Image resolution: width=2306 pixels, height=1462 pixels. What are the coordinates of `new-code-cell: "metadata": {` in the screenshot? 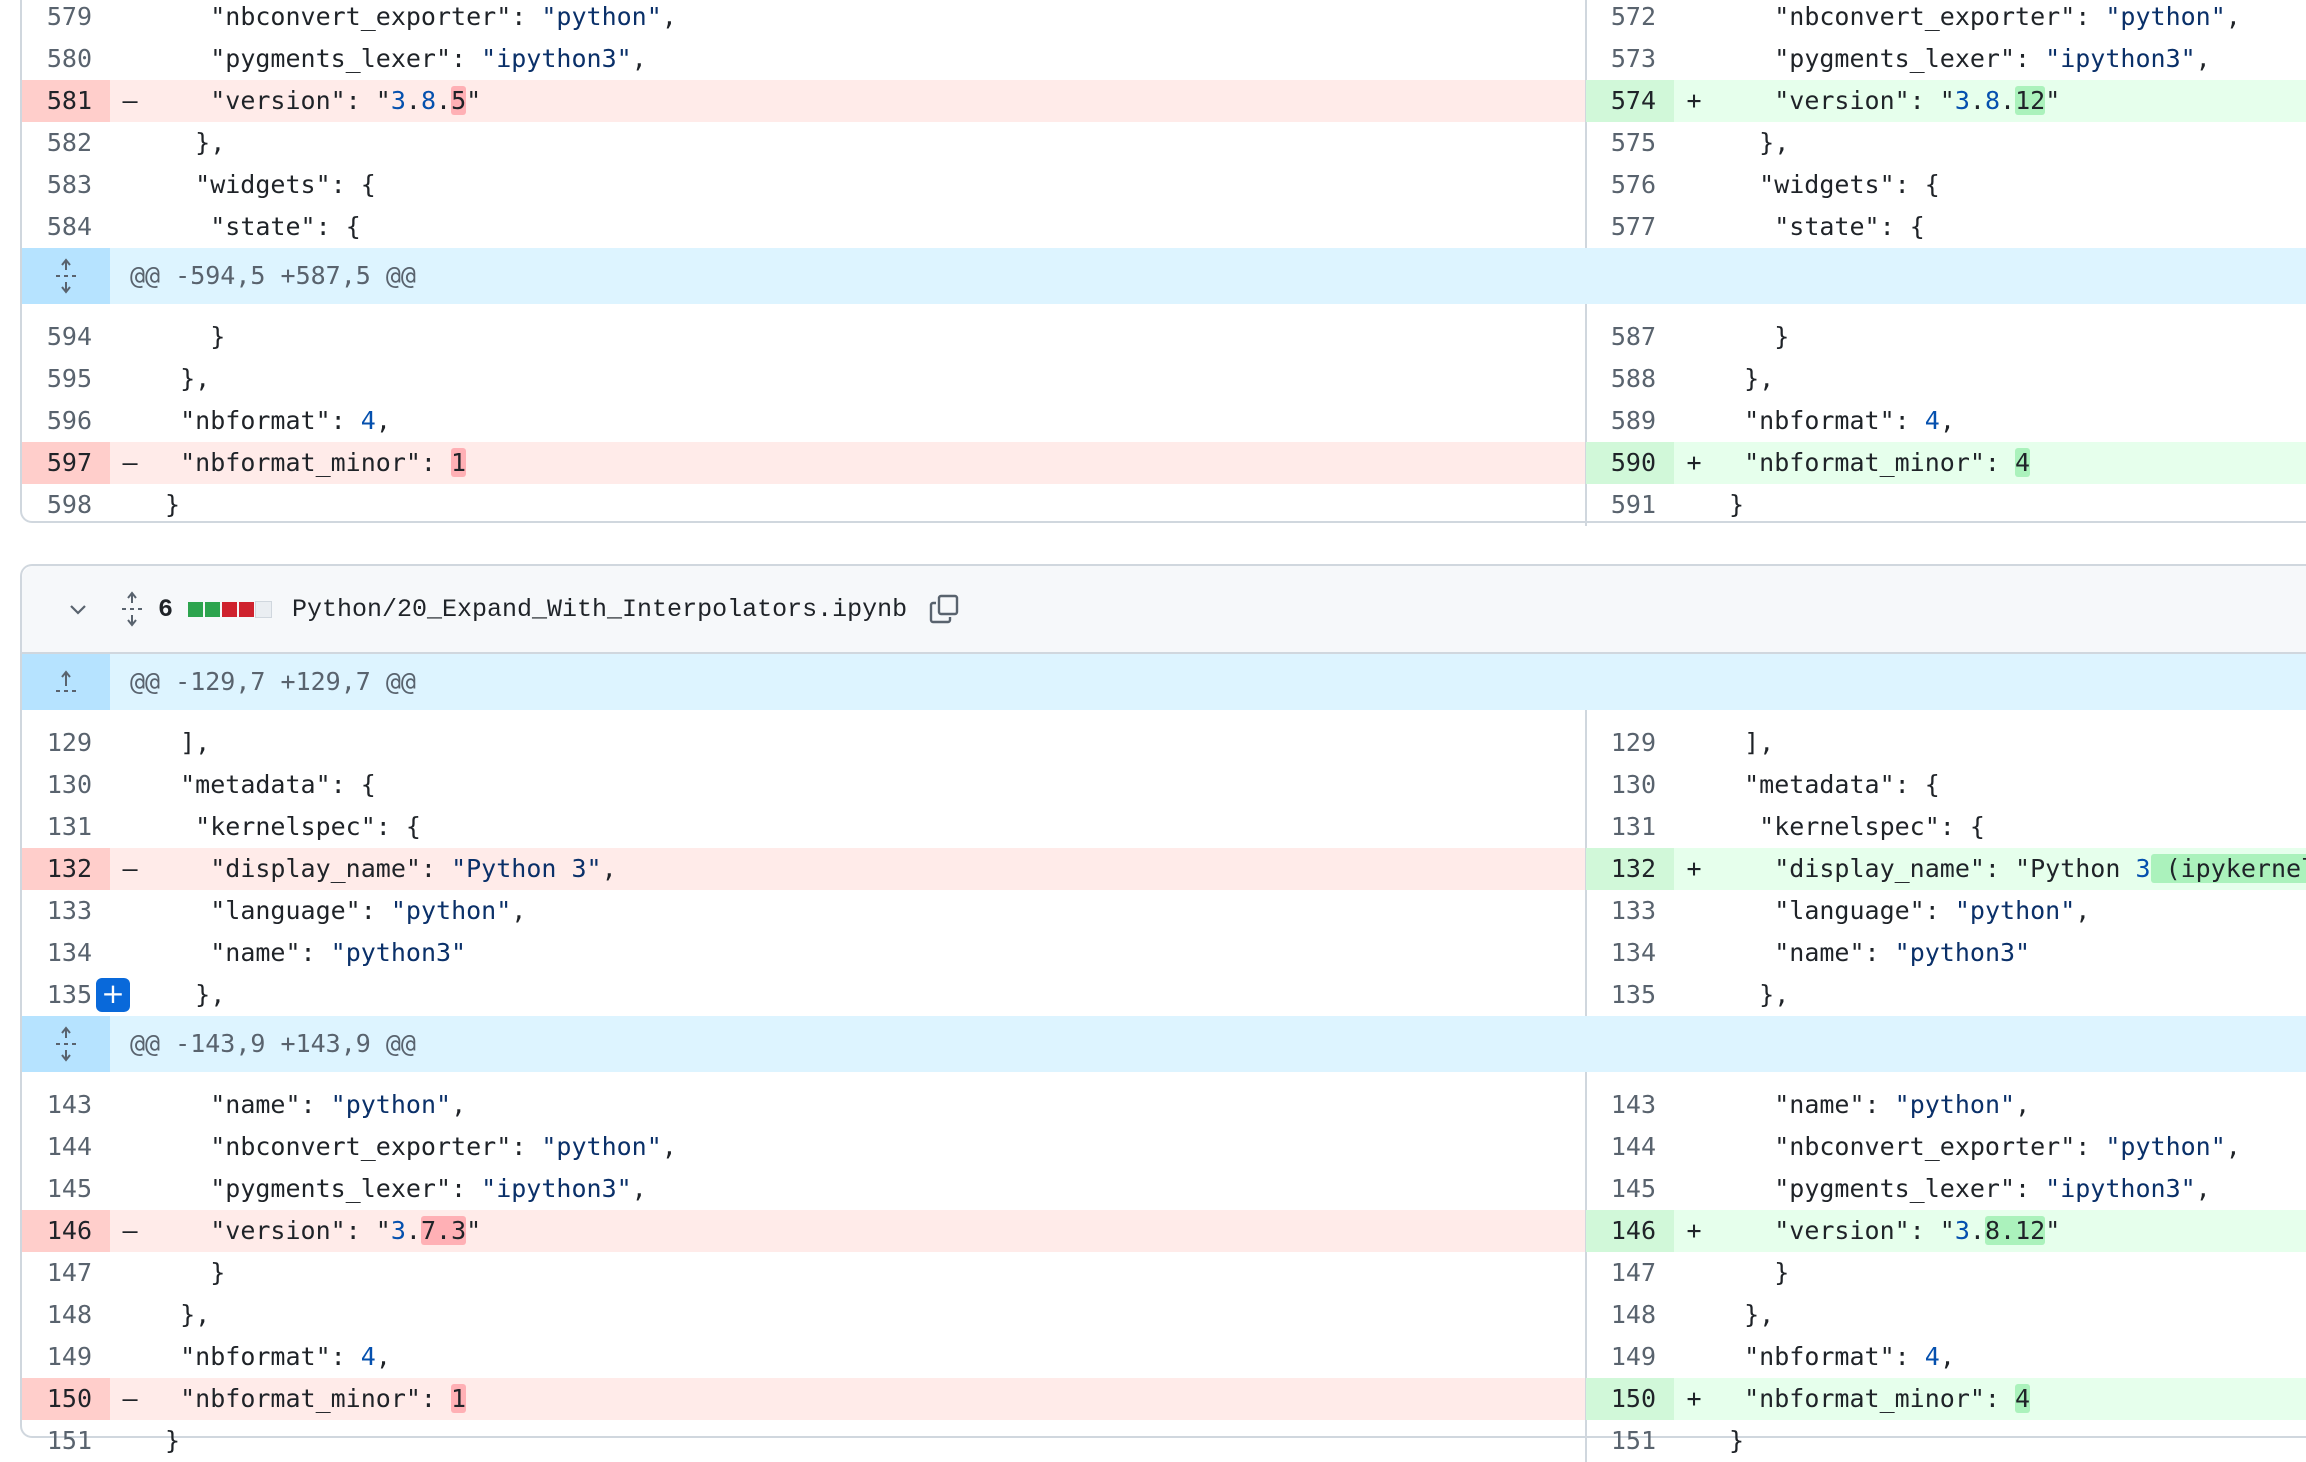 It's located at (1990, 785).